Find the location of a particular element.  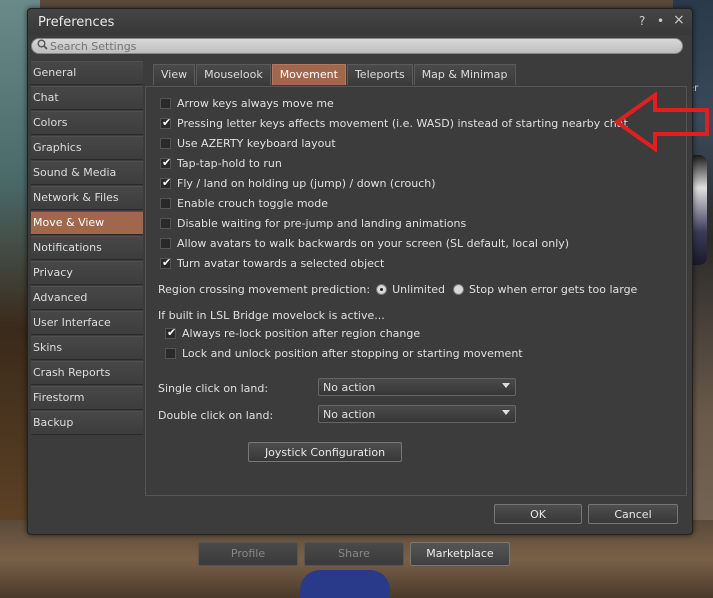

sidebar-item-advanced: Advanced is located at coordinates (87, 298).